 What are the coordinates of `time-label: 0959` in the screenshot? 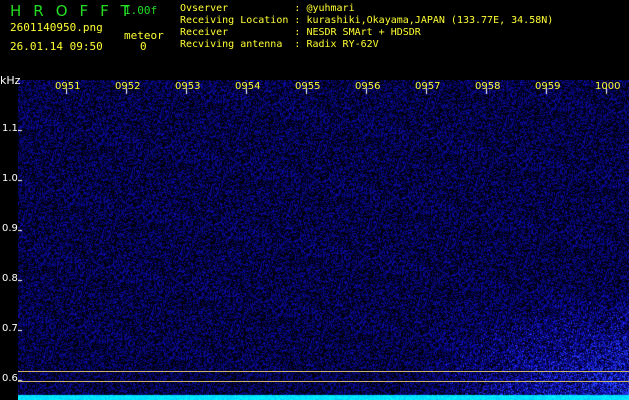 It's located at (548, 86).